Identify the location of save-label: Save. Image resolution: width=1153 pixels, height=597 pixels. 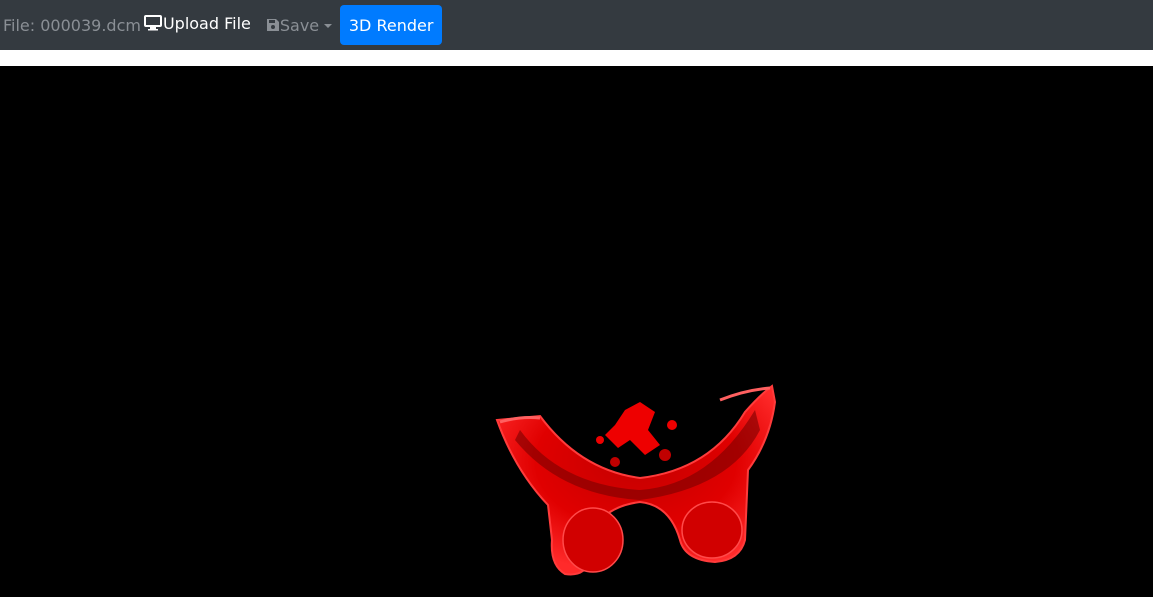
(299, 25).